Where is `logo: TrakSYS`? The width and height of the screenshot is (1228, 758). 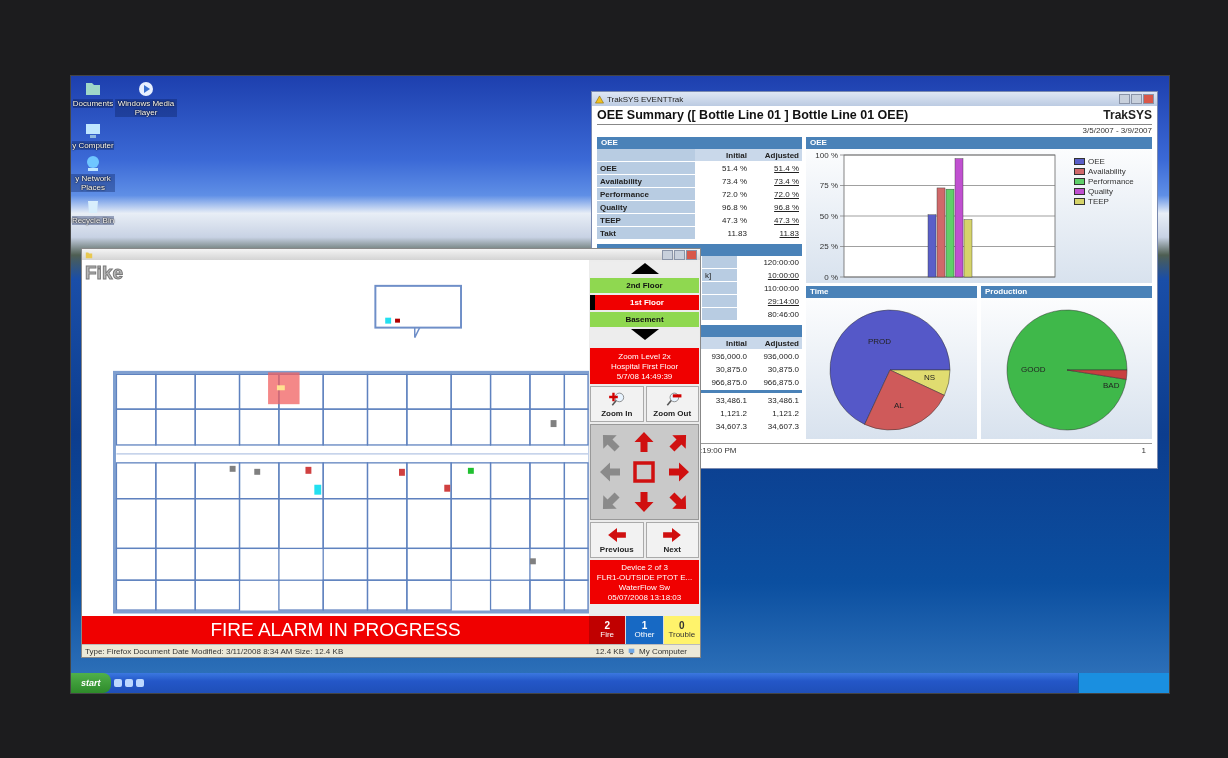 logo: TrakSYS is located at coordinates (1127, 115).